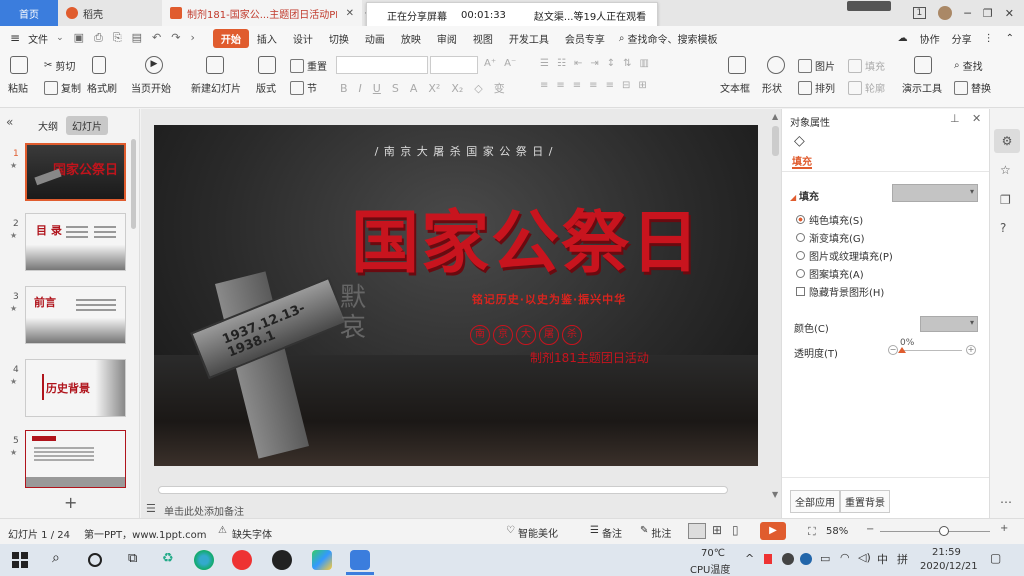 Image resolution: width=1024 pixels, height=576 pixels. Describe the element at coordinates (499, 88) in the screenshot. I see `char-spacing-icon: 变` at that location.